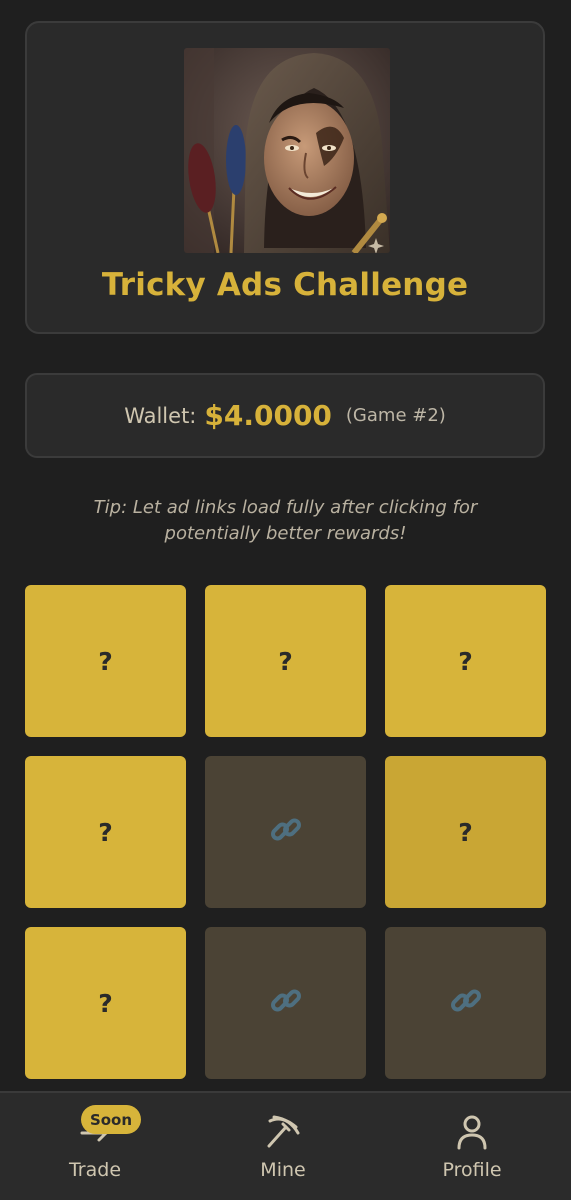 The image size is (571, 1200). Describe the element at coordinates (472, 1134) in the screenshot. I see `user-icon` at that location.